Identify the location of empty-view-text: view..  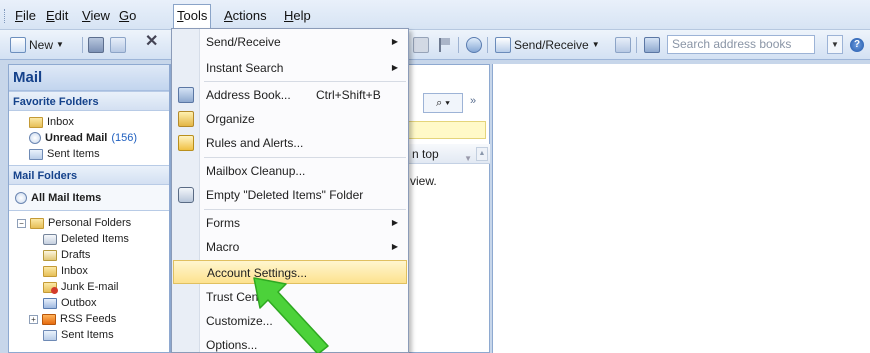
(423, 181).